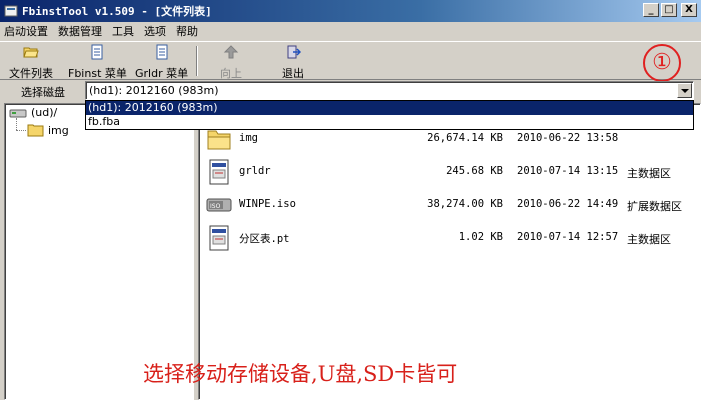 This screenshot has width=701, height=400. I want to click on toolbar-separator, so click(197, 61).